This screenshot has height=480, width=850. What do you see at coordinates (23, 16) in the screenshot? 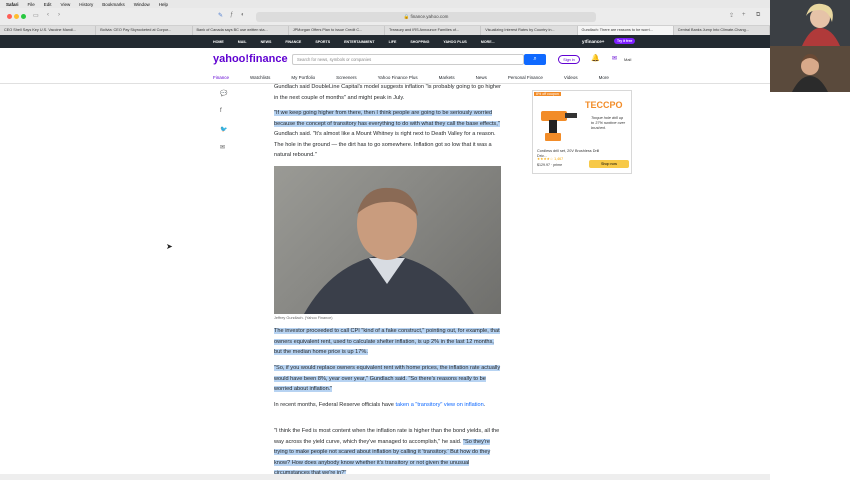
I see `zoom-window-button` at bounding box center [23, 16].